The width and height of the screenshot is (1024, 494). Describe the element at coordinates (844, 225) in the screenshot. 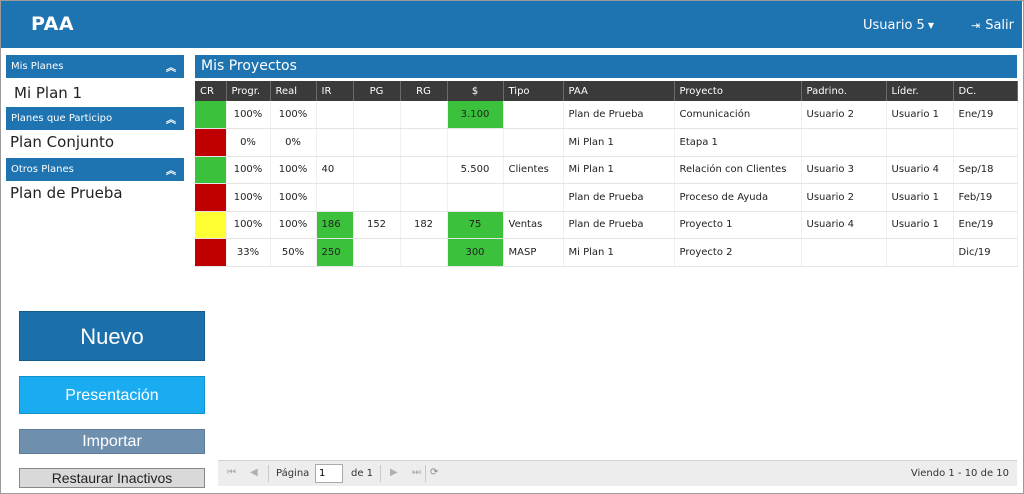

I see `cell-padrino: Usuario 4` at that location.